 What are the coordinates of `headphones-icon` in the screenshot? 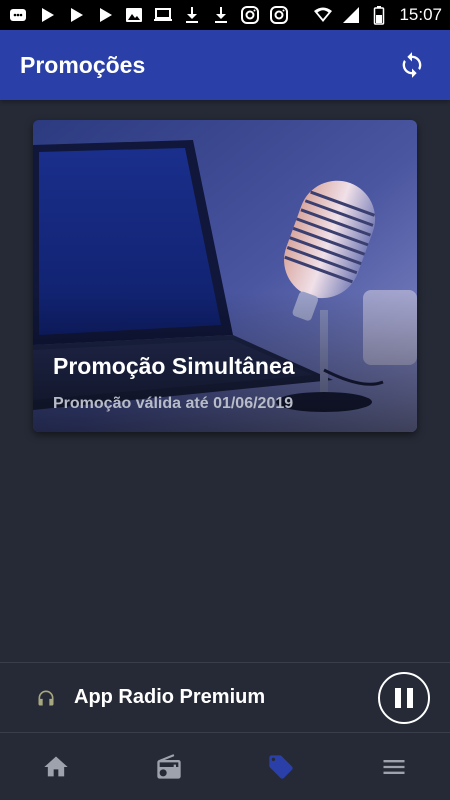 It's located at (46, 698).